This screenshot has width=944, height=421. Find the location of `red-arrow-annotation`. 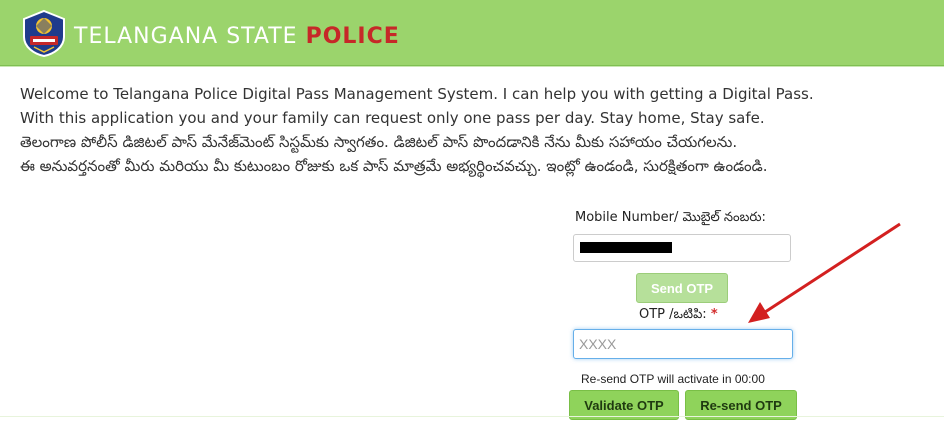

red-arrow-annotation is located at coordinates (824, 272).